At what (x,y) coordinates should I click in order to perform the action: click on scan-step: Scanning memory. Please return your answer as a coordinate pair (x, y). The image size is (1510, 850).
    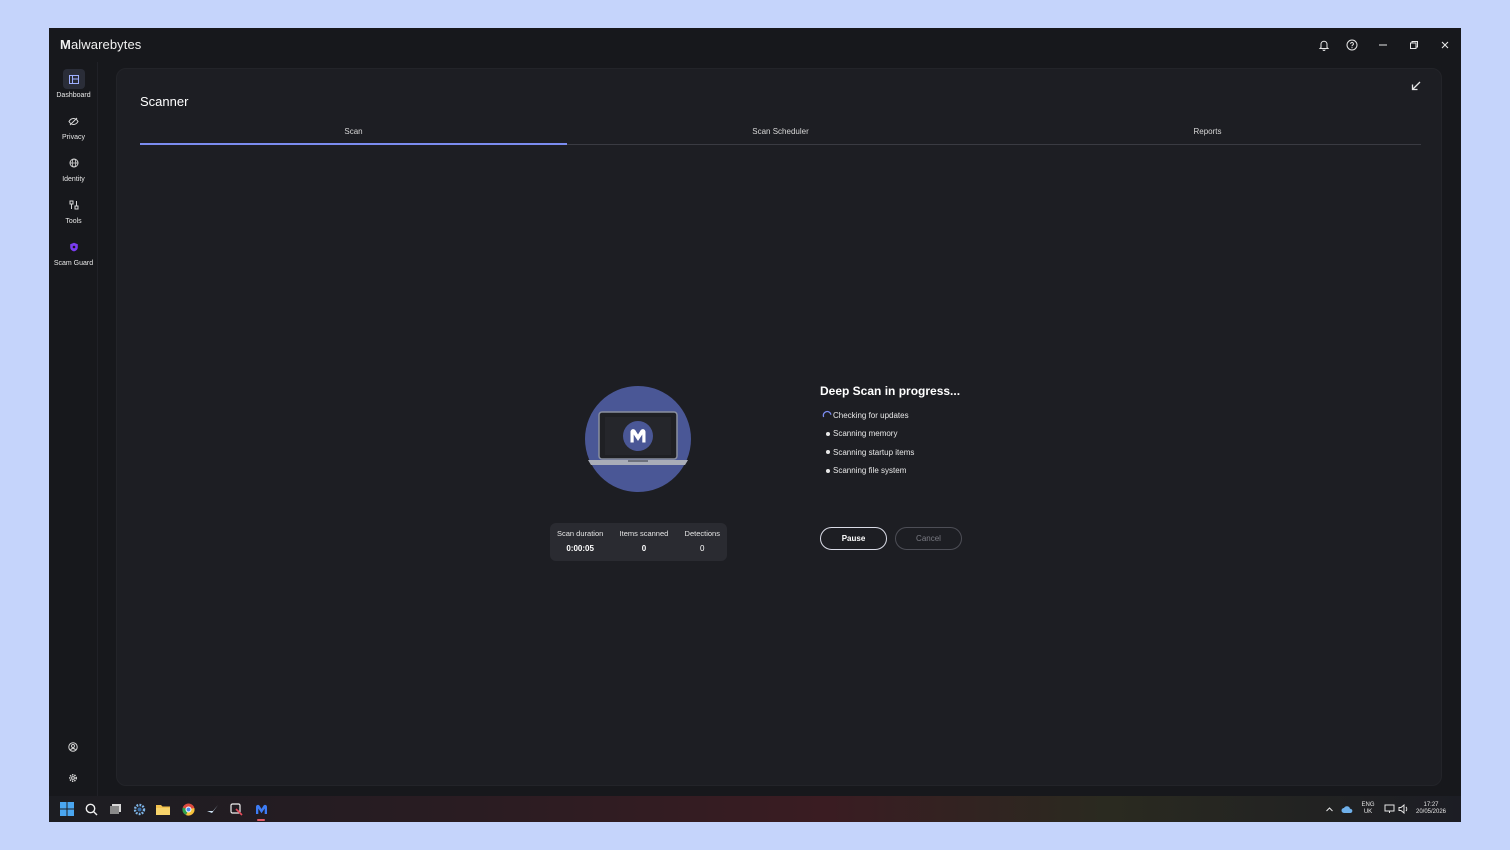
    Looking at the image, I should click on (867, 434).